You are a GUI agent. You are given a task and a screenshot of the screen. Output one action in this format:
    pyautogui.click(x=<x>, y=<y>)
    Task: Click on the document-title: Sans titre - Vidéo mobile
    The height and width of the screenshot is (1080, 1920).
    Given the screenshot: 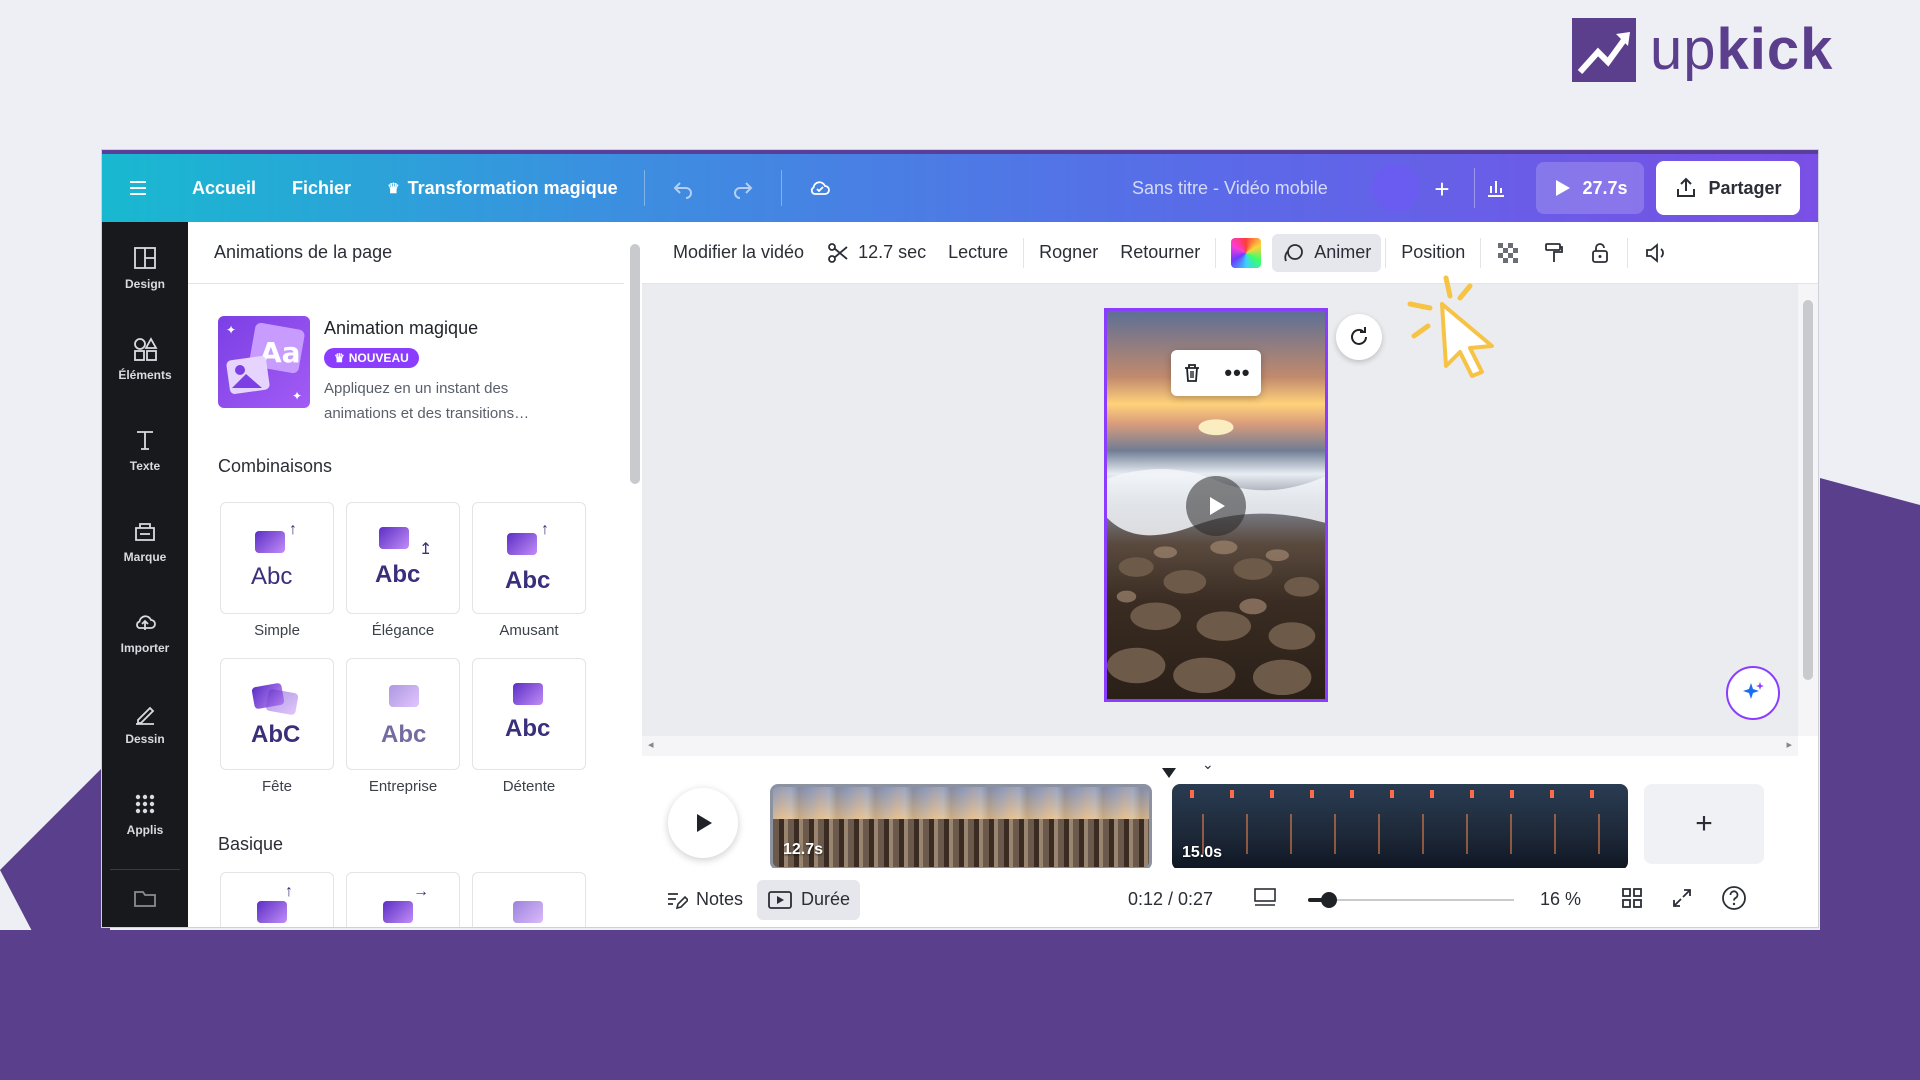 What is the action you would take?
    pyautogui.click(x=1230, y=188)
    